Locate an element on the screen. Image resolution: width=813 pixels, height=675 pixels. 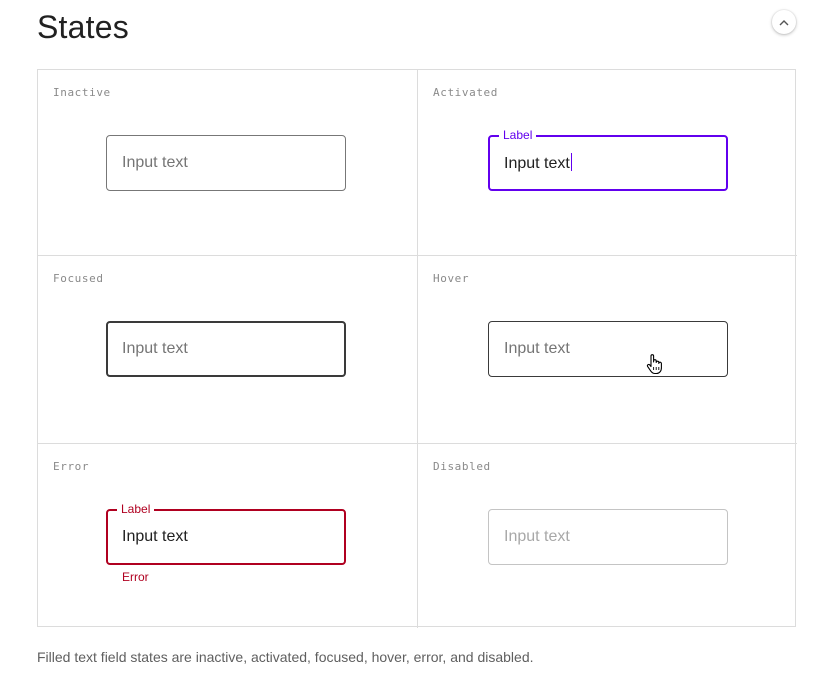
collapse-button is located at coordinates (784, 22).